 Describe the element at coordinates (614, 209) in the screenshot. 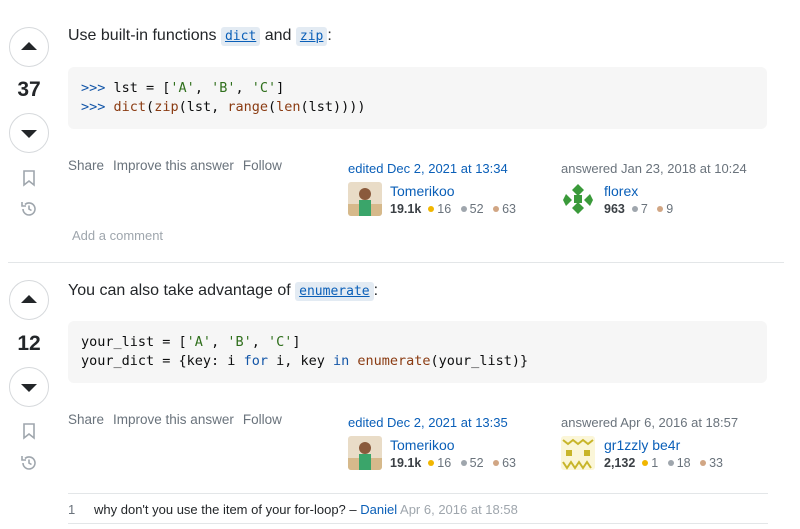

I see `reputation-score: 963` at that location.